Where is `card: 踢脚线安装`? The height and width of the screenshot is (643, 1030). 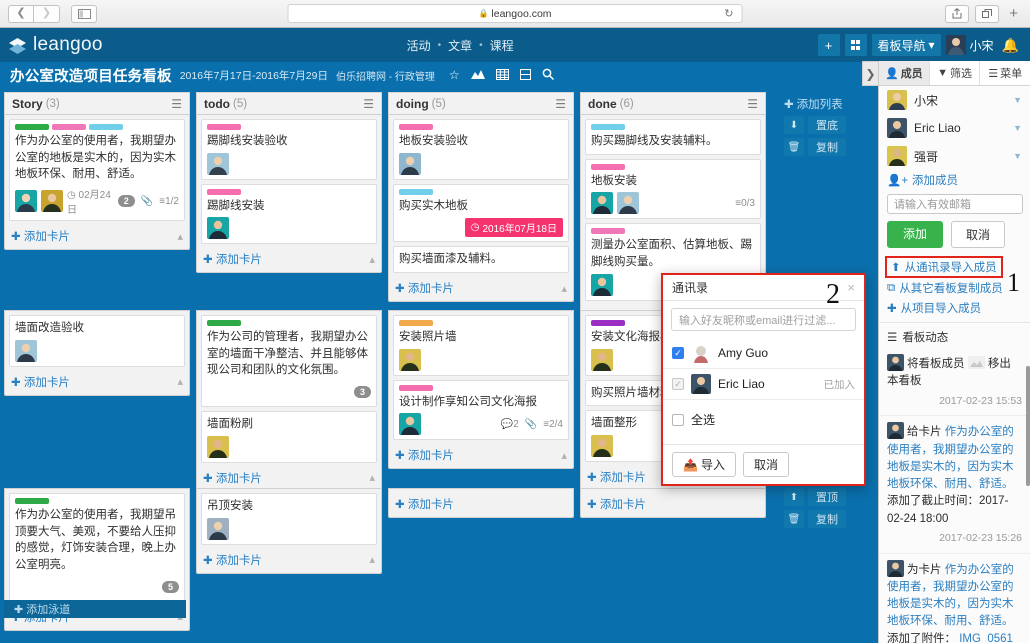
card: 踢脚线安装 is located at coordinates (289, 214).